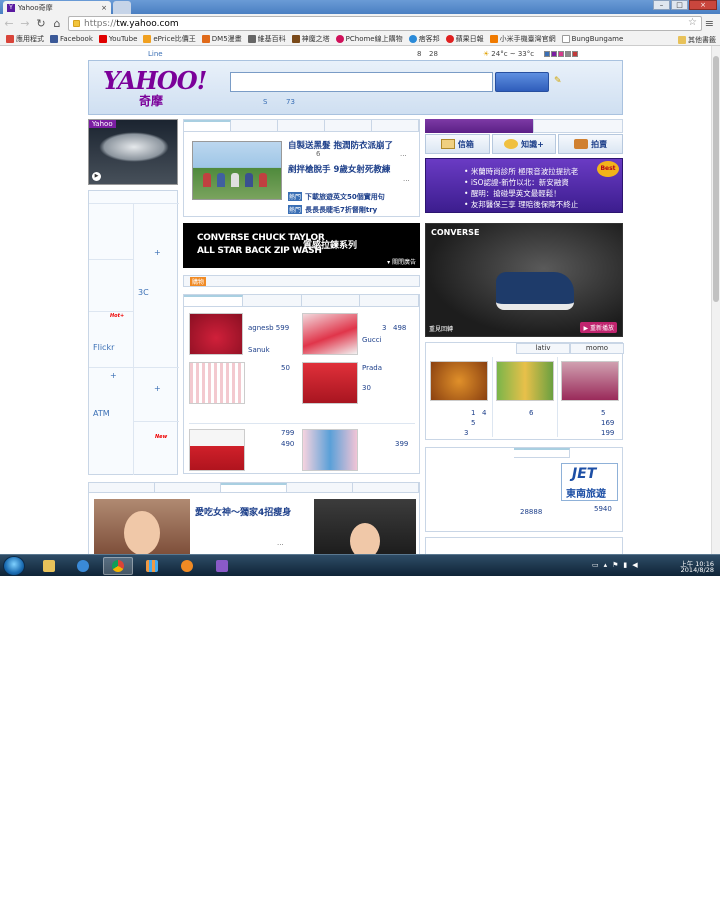  I want to click on product-text: 50, so click(285, 368).